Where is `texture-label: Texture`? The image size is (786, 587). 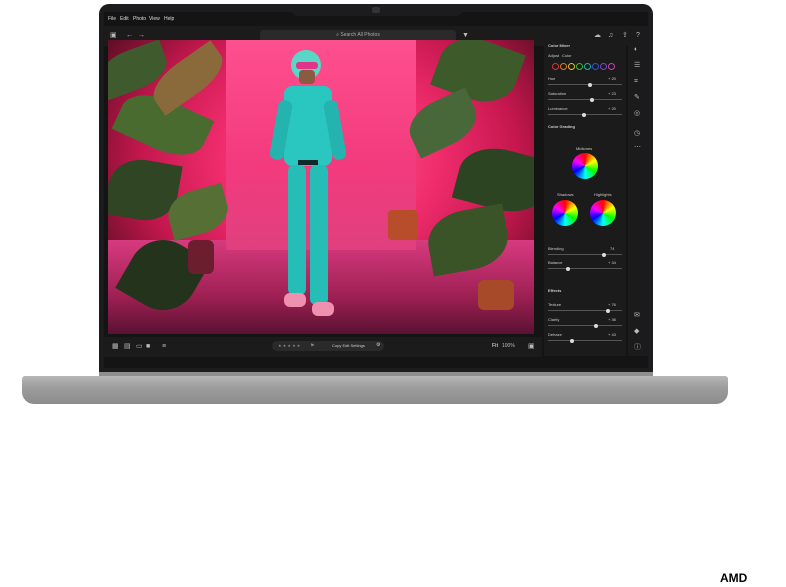
texture-label: Texture is located at coordinates (555, 304).